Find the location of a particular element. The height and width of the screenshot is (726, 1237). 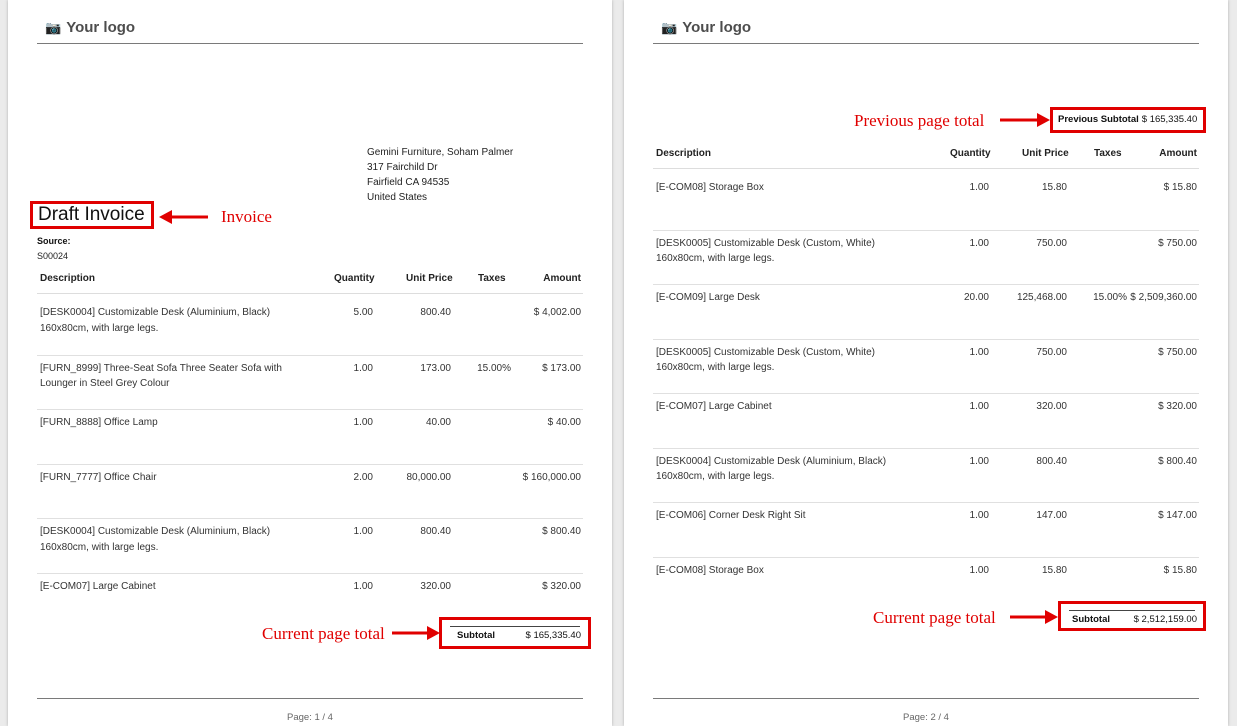

address-line: 317 Fairchild Dr is located at coordinates (402, 167).